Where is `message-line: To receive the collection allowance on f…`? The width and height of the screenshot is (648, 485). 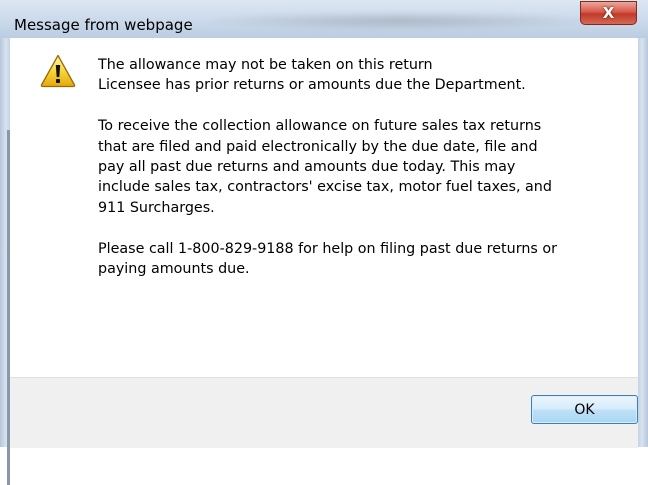 message-line: To receive the collection allowance on f… is located at coordinates (320, 126).